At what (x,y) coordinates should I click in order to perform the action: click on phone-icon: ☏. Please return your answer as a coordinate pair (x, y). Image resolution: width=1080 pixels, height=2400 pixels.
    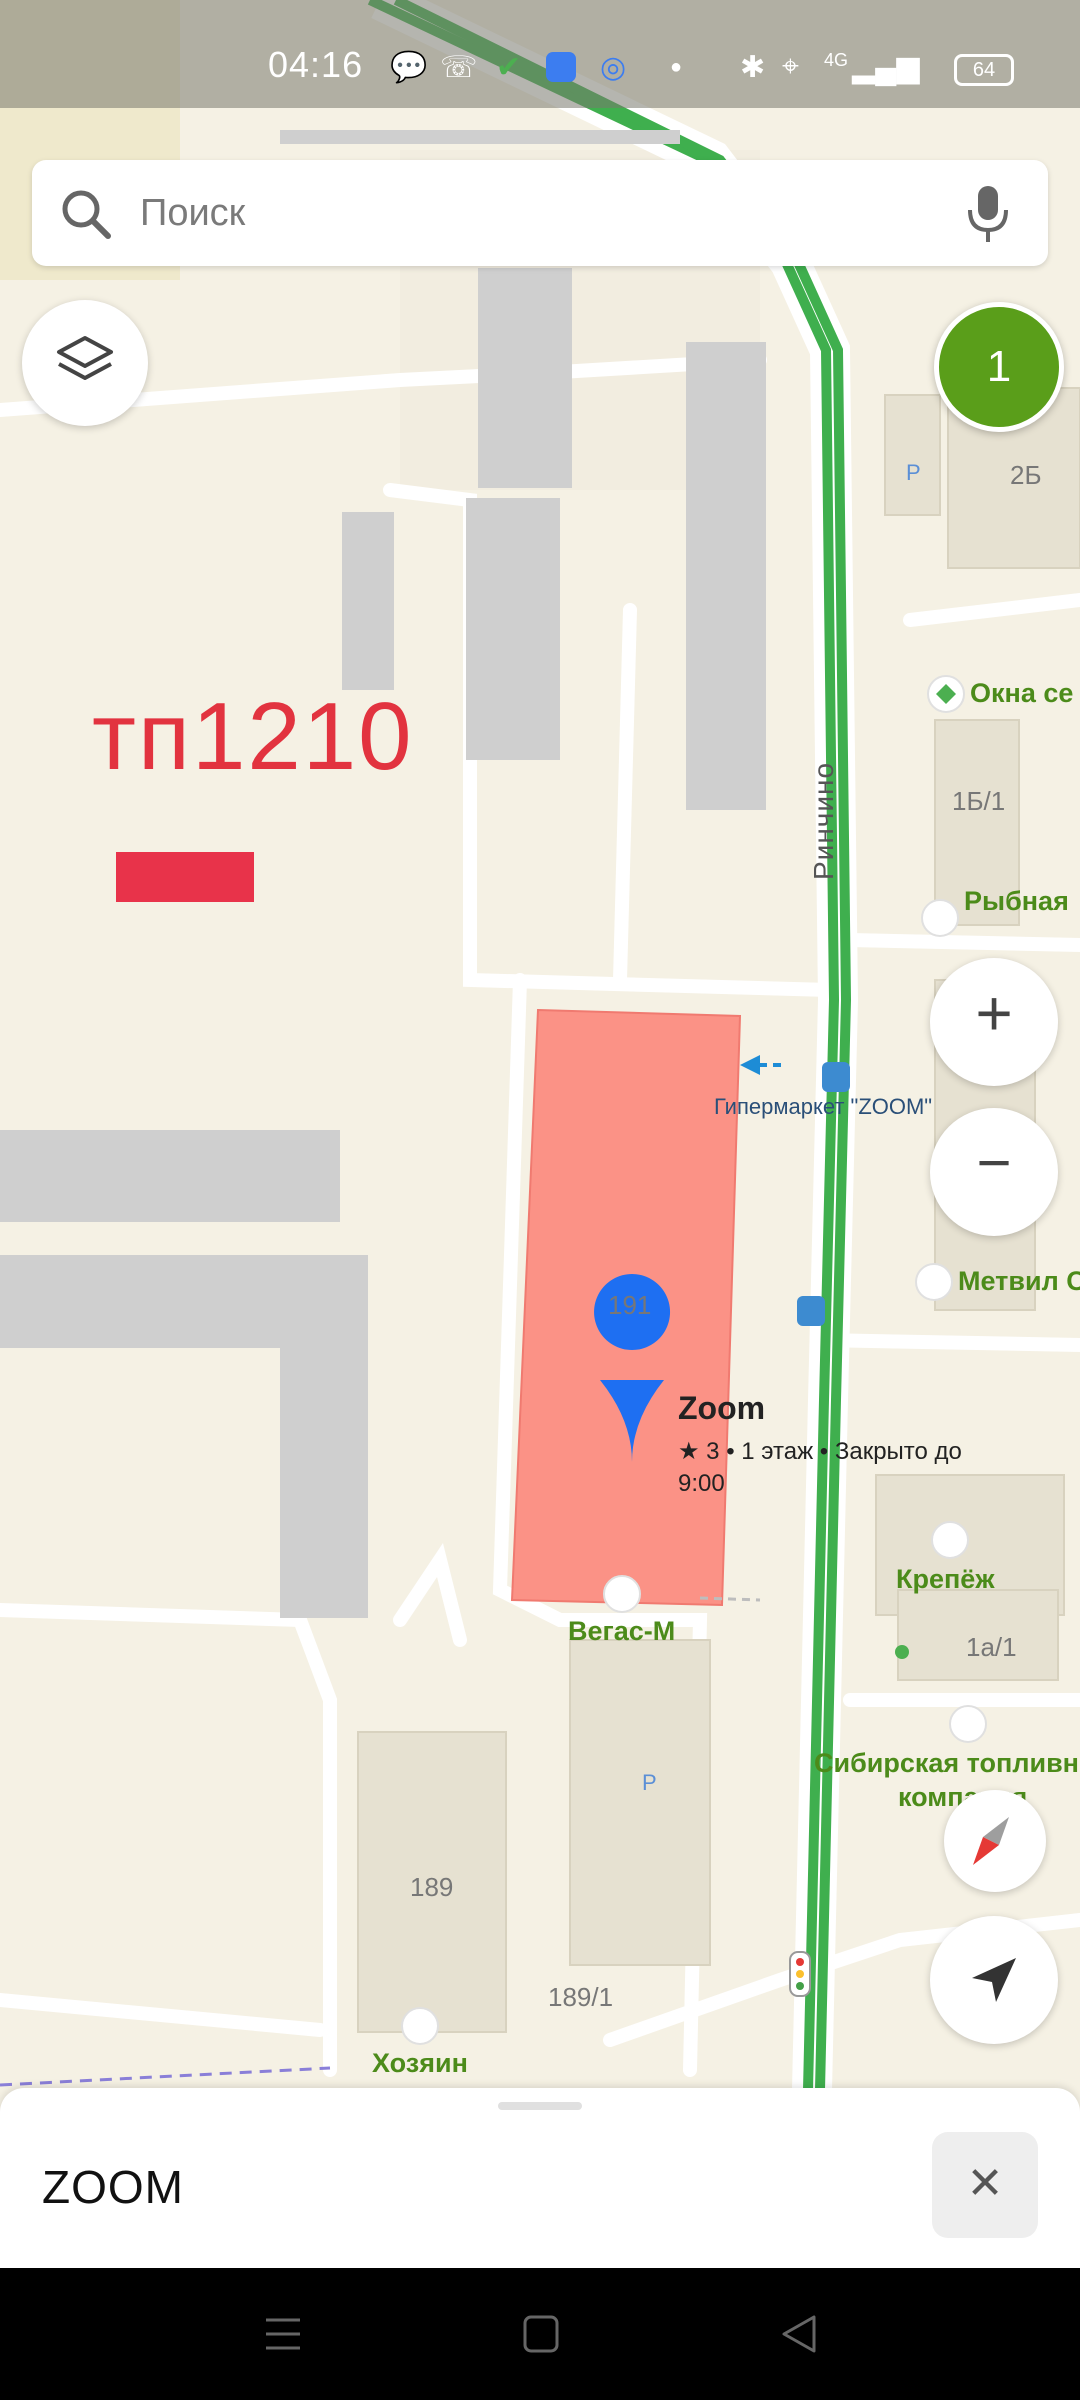
    Looking at the image, I should click on (459, 67).